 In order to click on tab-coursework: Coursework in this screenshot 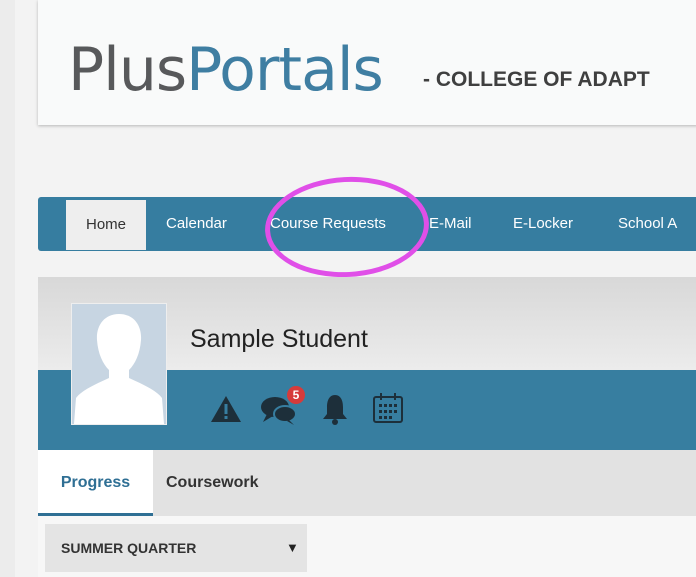, I will do `click(212, 483)`.